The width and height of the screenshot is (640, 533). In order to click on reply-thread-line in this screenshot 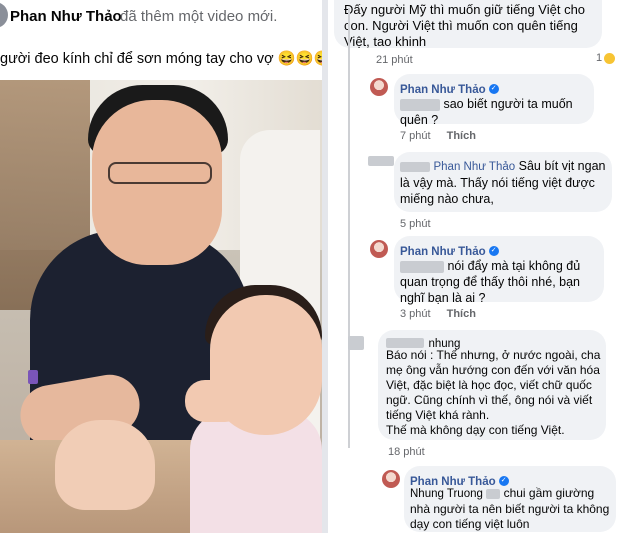, I will do `click(349, 228)`.